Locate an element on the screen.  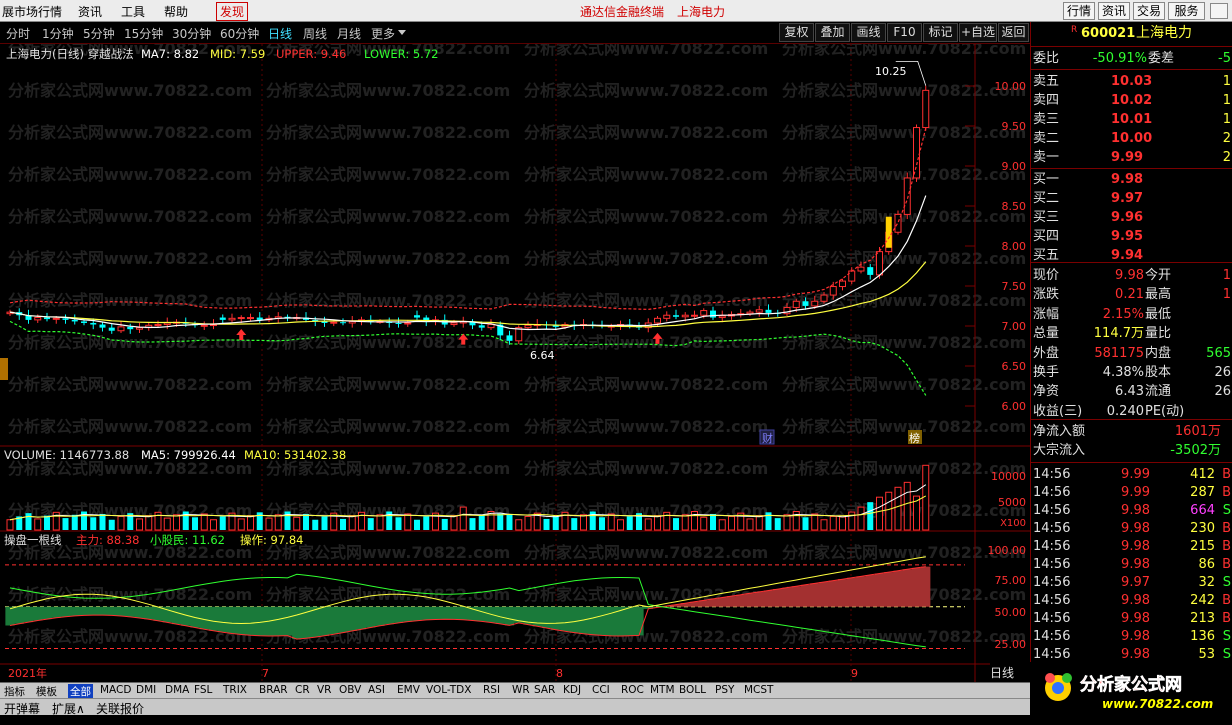
indicator-tab: 指标 is located at coordinates (14, 691).